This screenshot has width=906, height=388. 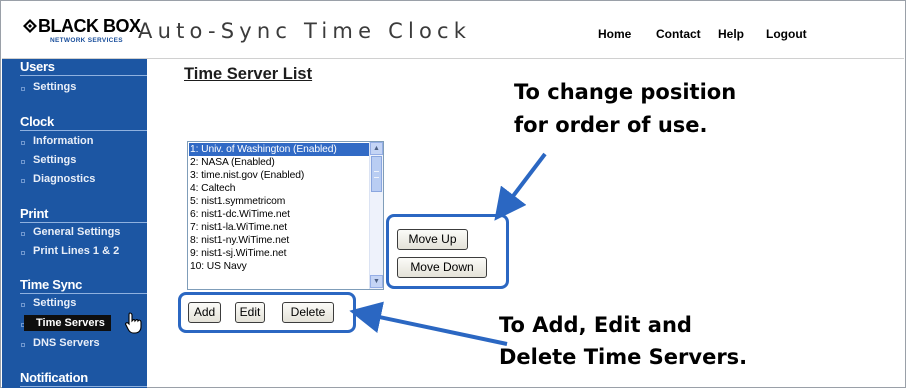 I want to click on sidebar-item-dns-servers: DNS Servers, so click(x=66, y=343).